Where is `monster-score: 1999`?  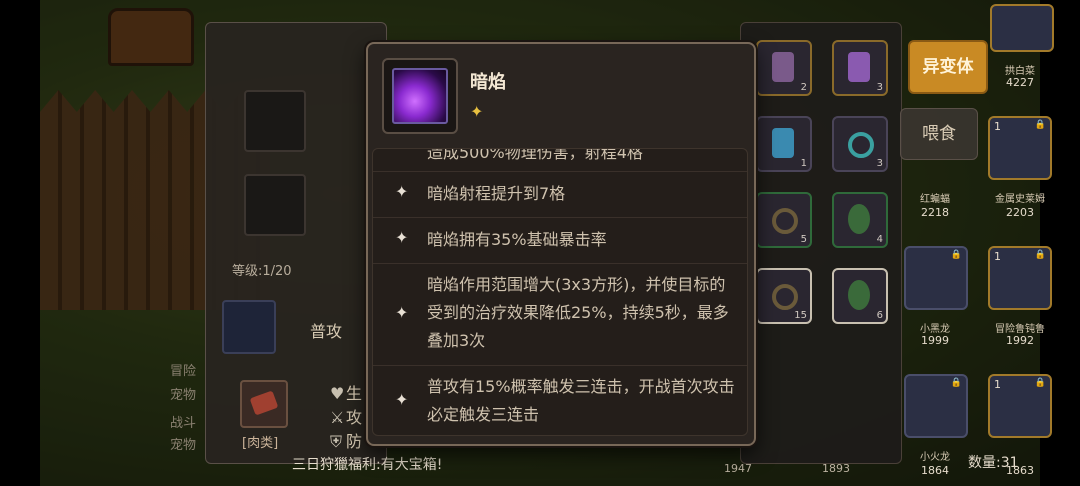 monster-score: 1999 is located at coordinates (935, 340).